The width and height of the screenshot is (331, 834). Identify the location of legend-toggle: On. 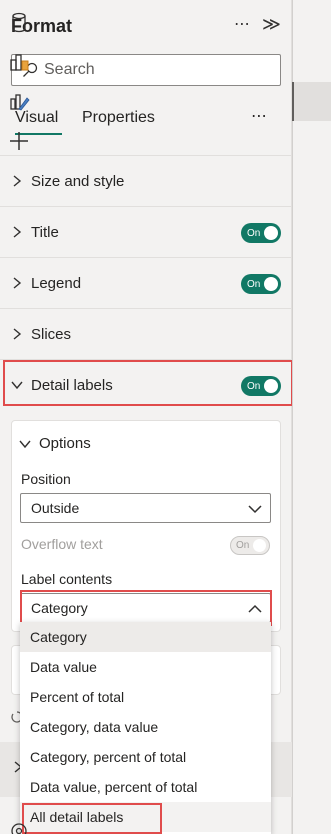
(261, 284).